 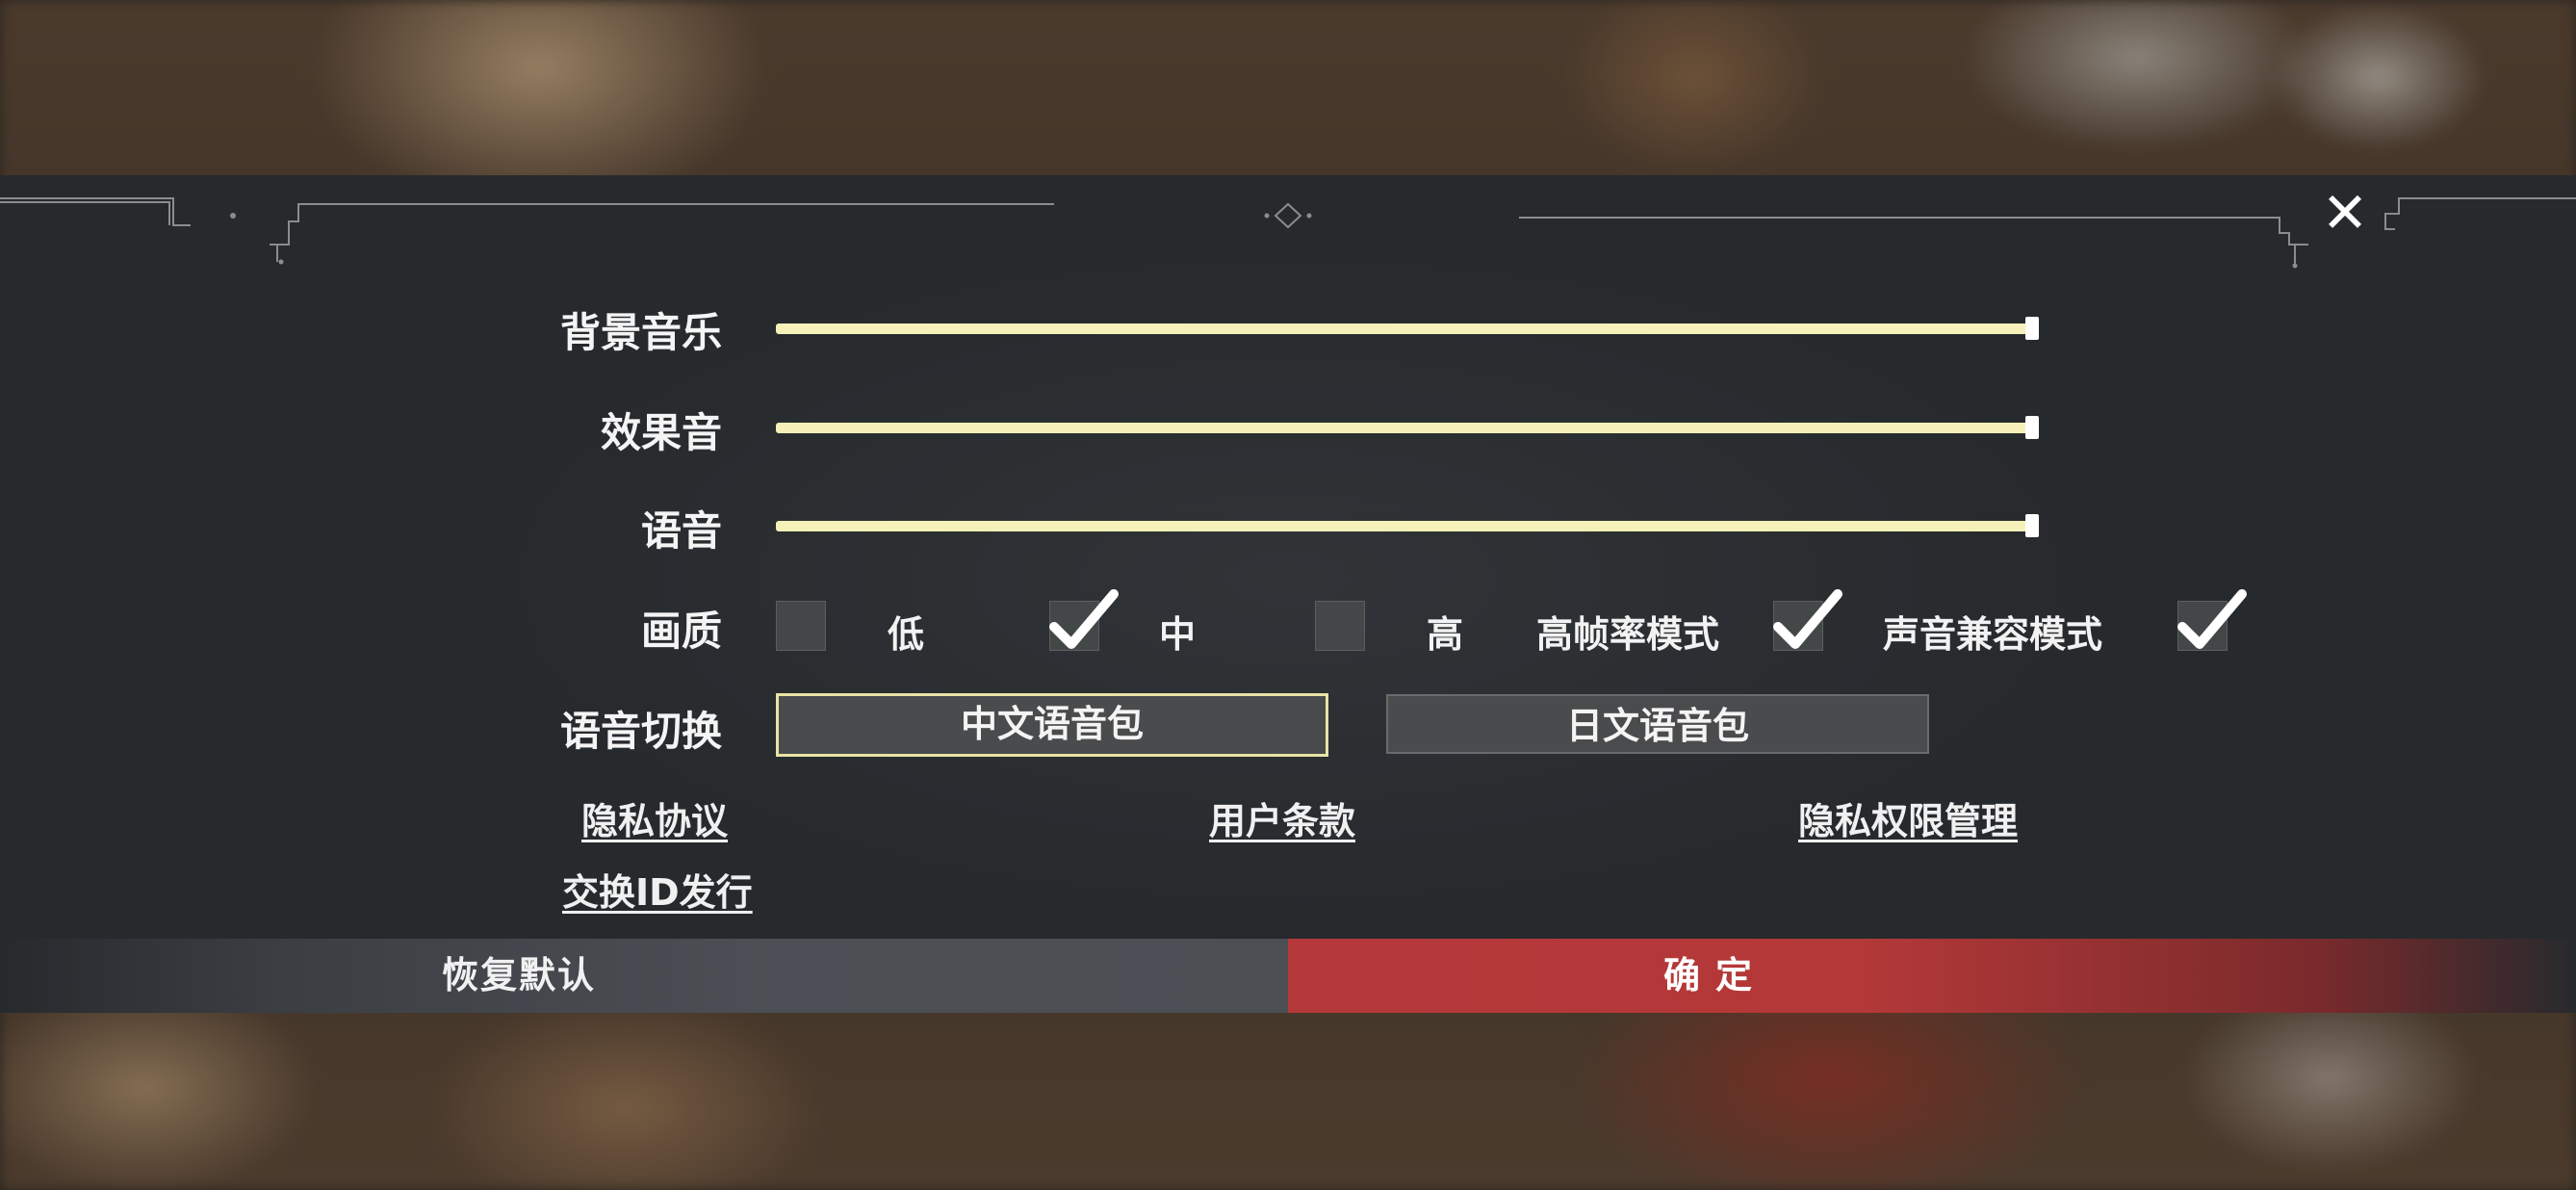 What do you see at coordinates (1282, 818) in the screenshot?
I see `user-terms-link: 用户条款` at bounding box center [1282, 818].